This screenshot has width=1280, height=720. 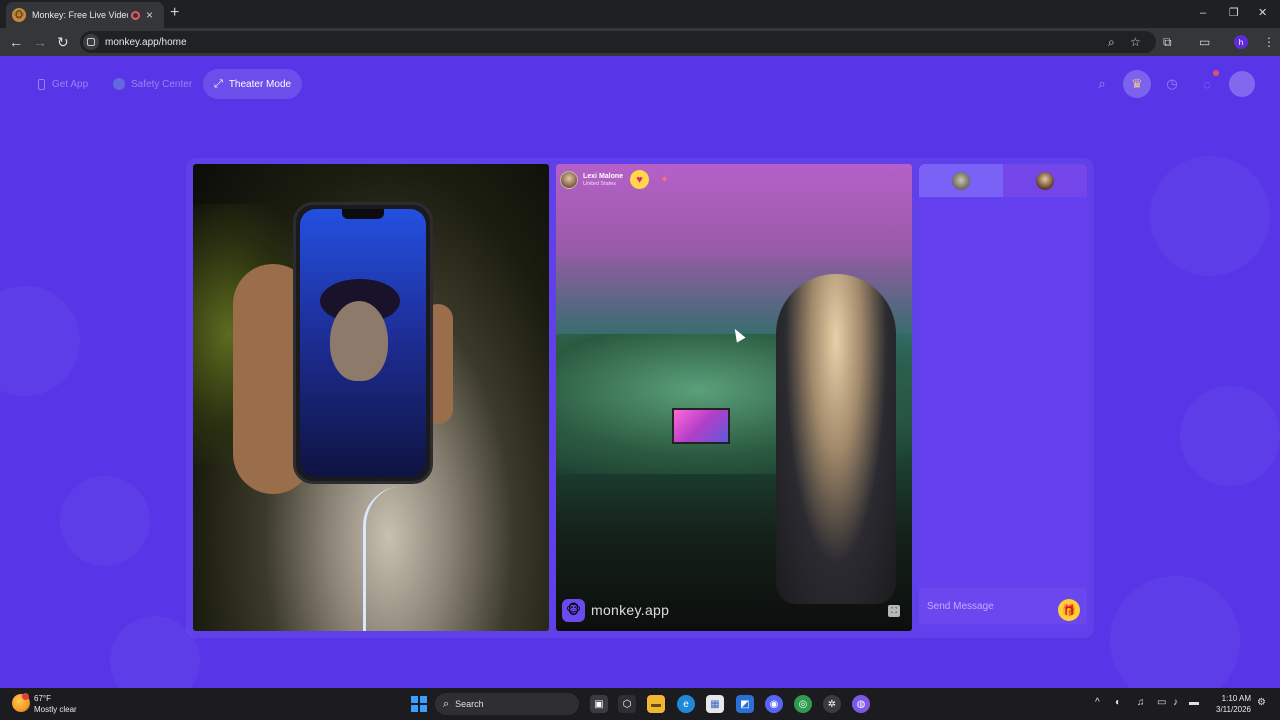 I want to click on editor-icon: ◩, so click(x=745, y=704).